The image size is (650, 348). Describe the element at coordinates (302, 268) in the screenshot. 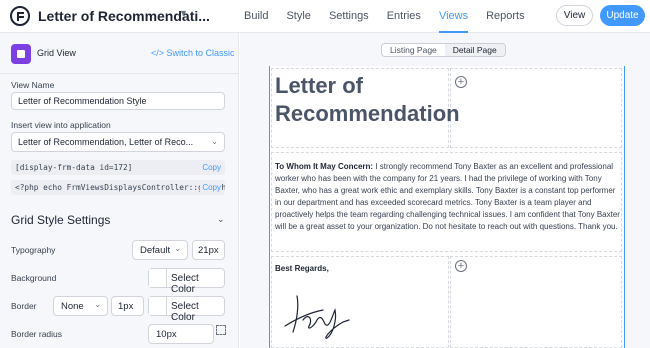

I see `letter-closing: Best Regards,` at that location.